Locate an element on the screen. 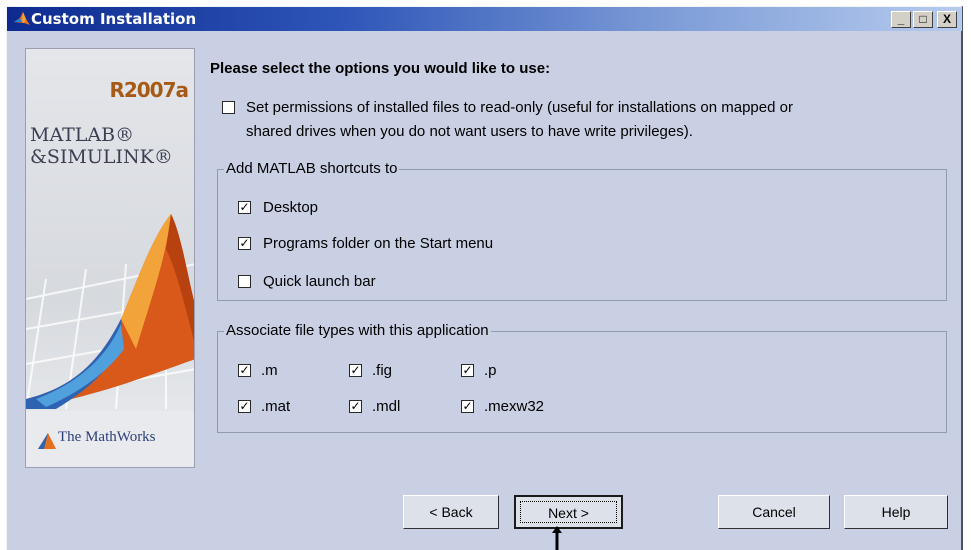 This screenshot has height=550, width=971. quick-launch-checkbox is located at coordinates (244, 281).